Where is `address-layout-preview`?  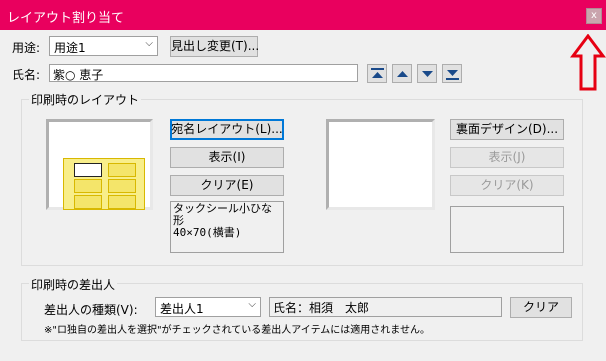
address-layout-preview is located at coordinates (99, 164).